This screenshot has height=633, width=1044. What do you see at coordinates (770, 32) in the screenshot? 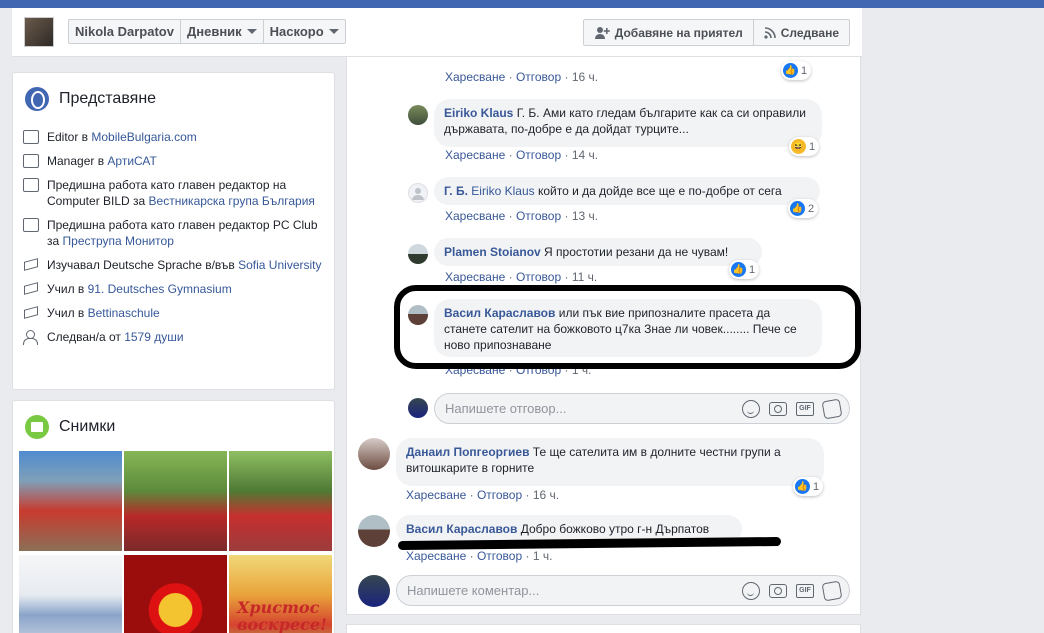
I see `rss-icon` at bounding box center [770, 32].